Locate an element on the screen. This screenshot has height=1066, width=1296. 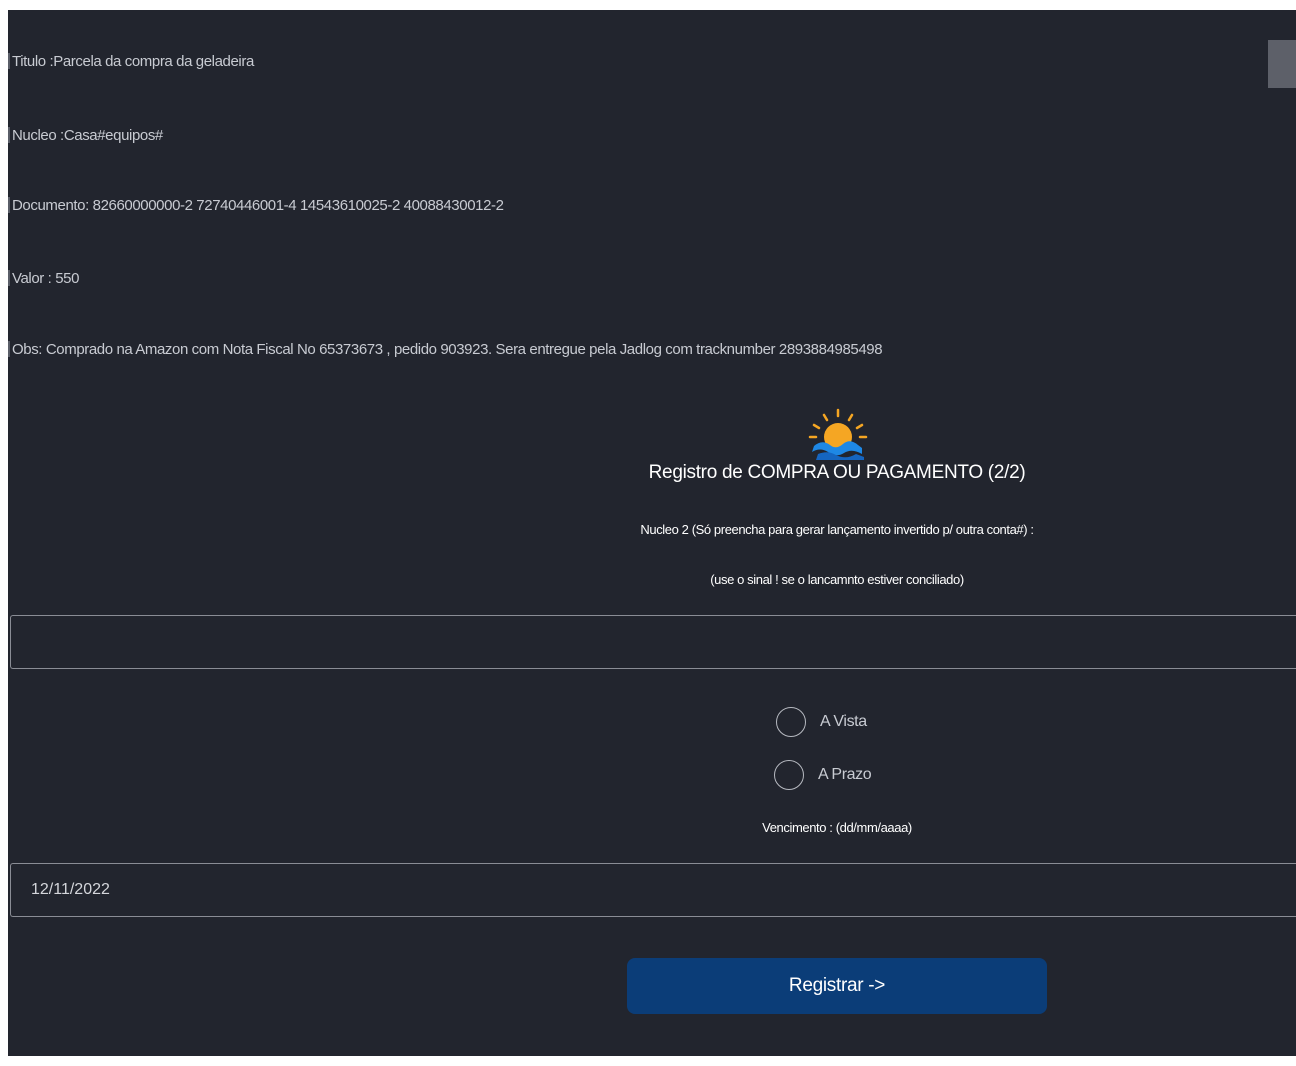
radio-a-vista: A Vista is located at coordinates (821, 722).